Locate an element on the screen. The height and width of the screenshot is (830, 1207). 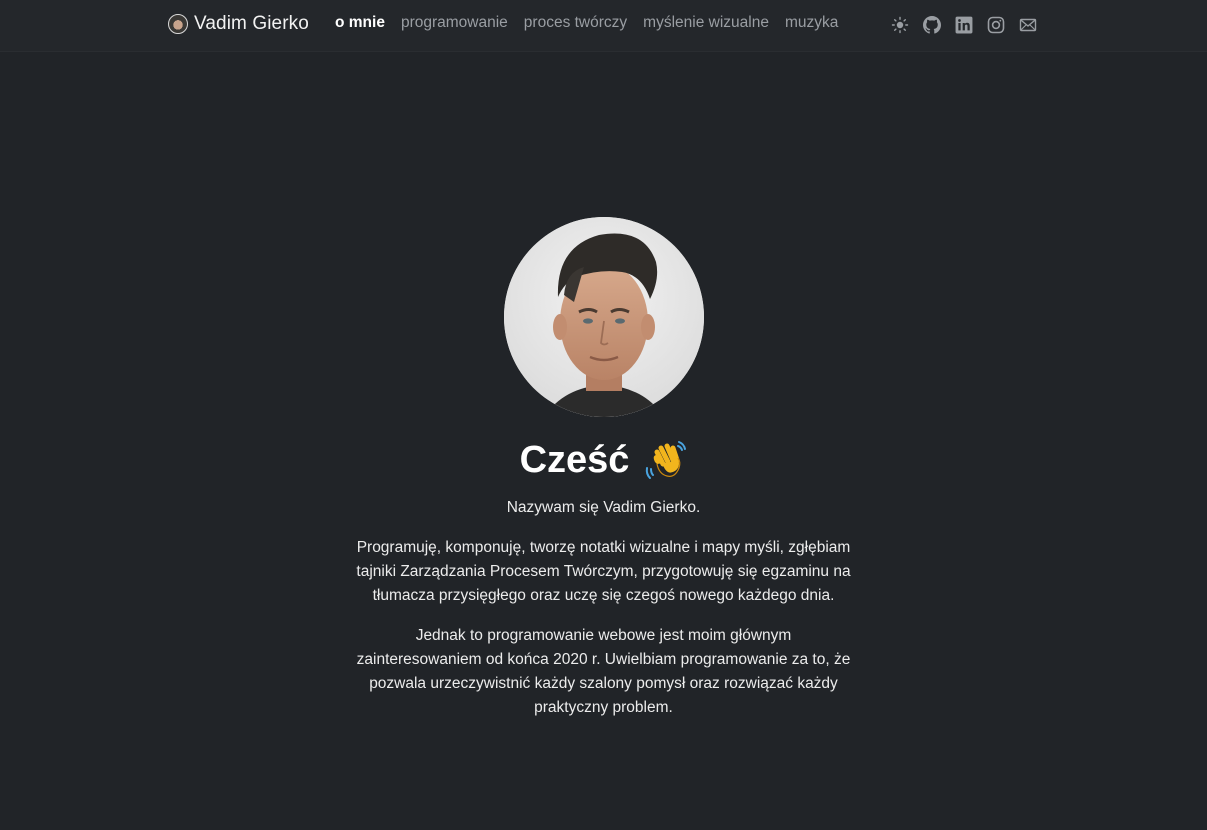
nav-icons is located at coordinates (964, 25).